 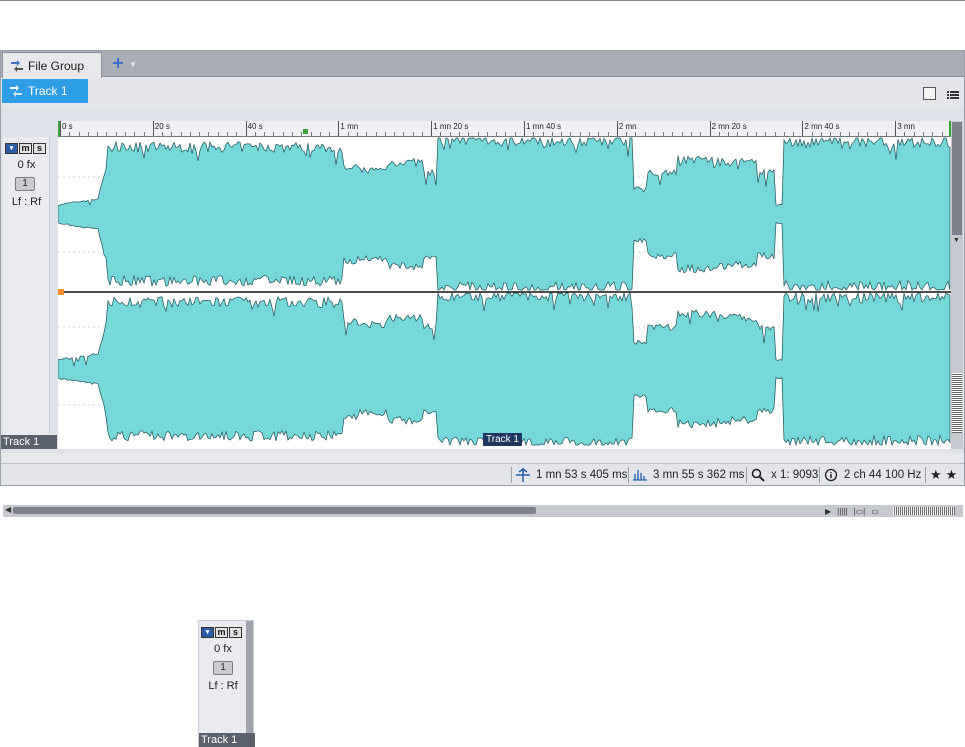 What do you see at coordinates (61, 292) in the screenshot?
I see `envelope-point` at bounding box center [61, 292].